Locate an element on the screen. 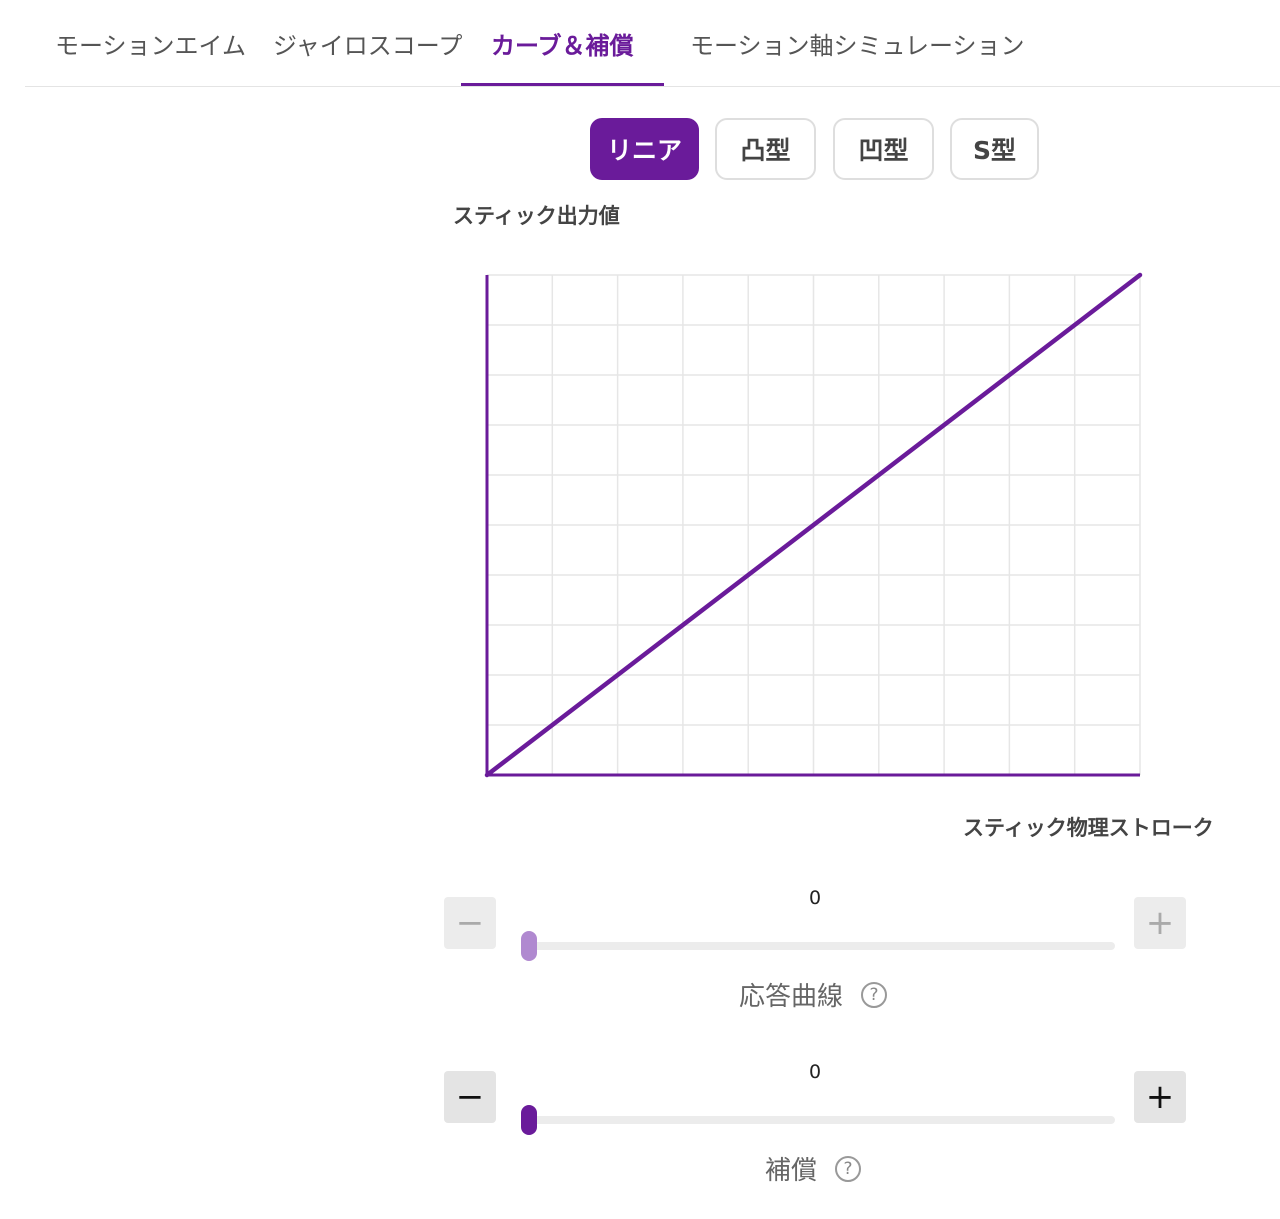 The width and height of the screenshot is (1280, 1219). tab-bar: モーションエイム ジャイロスコープ カーブ＆補償 モーション軸シミュレーション is located at coordinates (652, 43).